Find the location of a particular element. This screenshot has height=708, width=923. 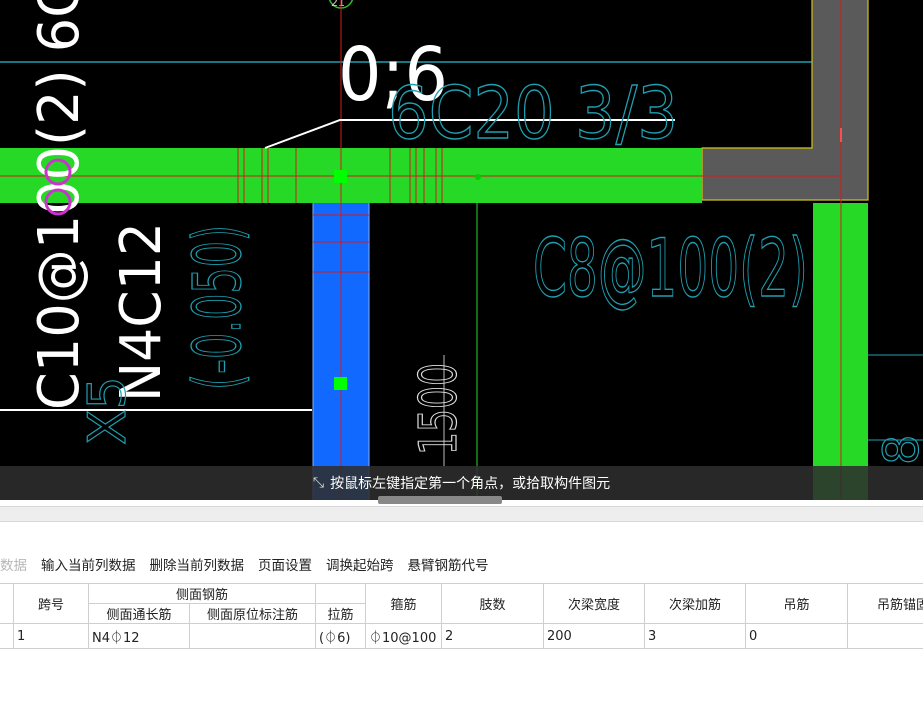

table-toolbar: 数据 输入当前列数据 删除当前列数据 页面设置 调换起始跨 悬臂钢筋代号 is located at coordinates (461, 564).